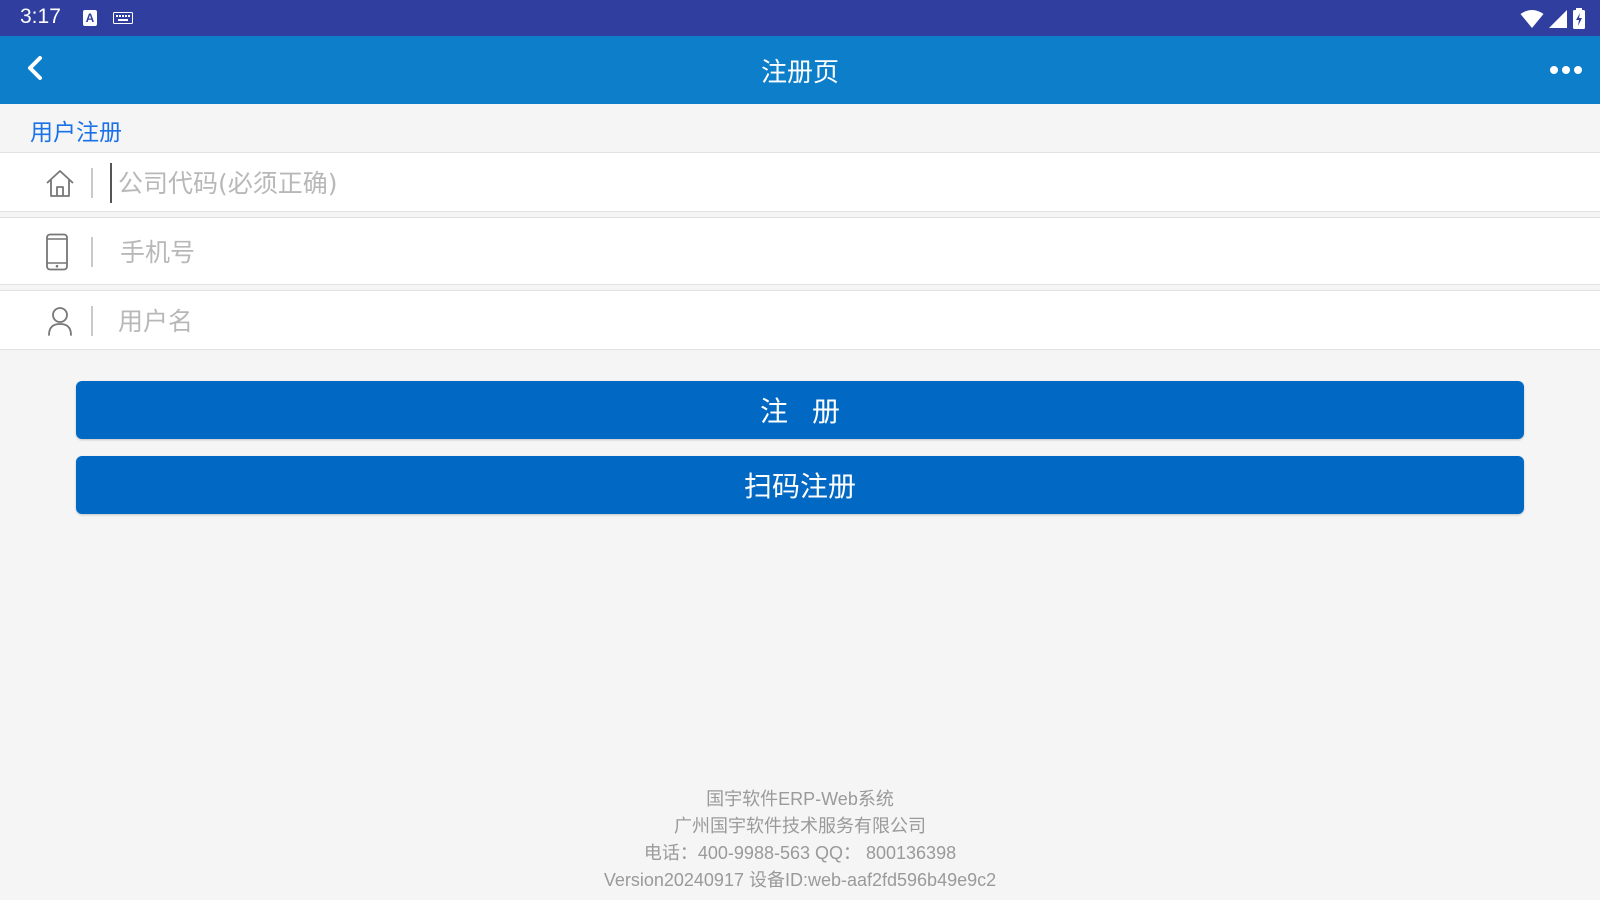 The height and width of the screenshot is (900, 1600). I want to click on footer-contact: 电话：400-9988-563 QQ： 800136398, so click(800, 853).